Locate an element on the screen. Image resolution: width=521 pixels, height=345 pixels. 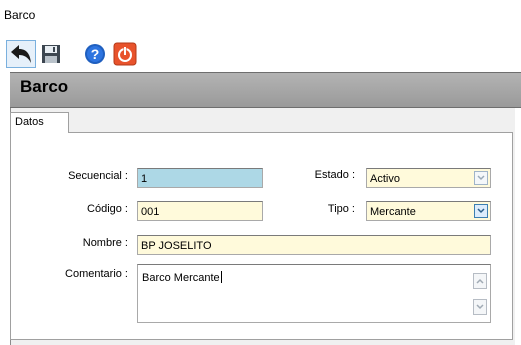
page-title: Barco is located at coordinates (44, 86).